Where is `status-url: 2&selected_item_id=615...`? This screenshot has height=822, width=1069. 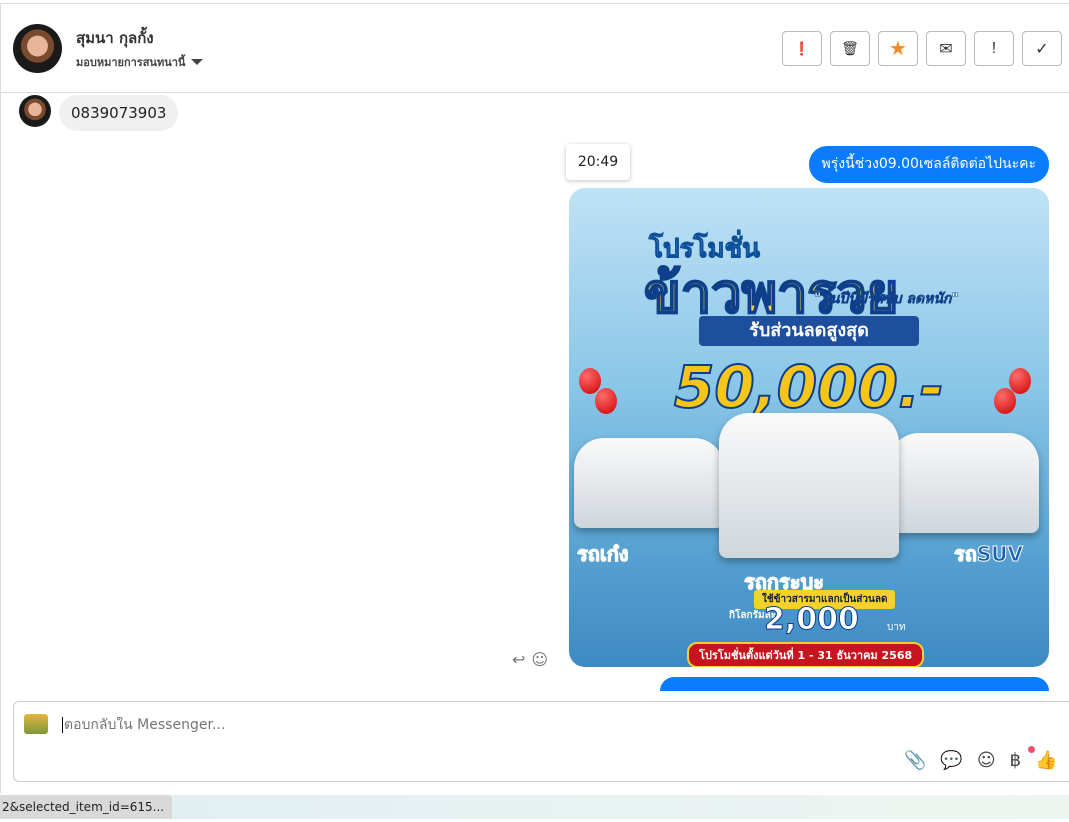 status-url: 2&selected_item_id=615... is located at coordinates (86, 807).